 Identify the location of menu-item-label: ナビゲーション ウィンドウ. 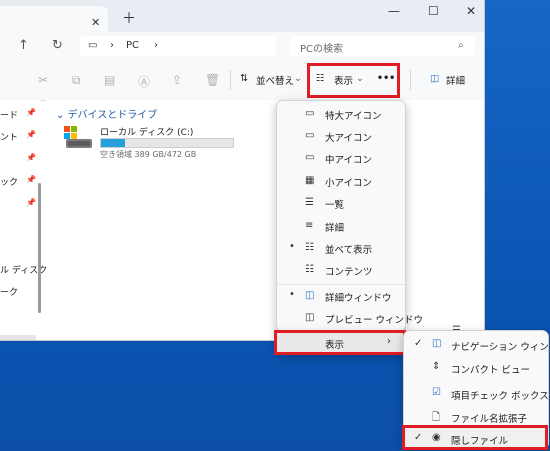
(500, 347).